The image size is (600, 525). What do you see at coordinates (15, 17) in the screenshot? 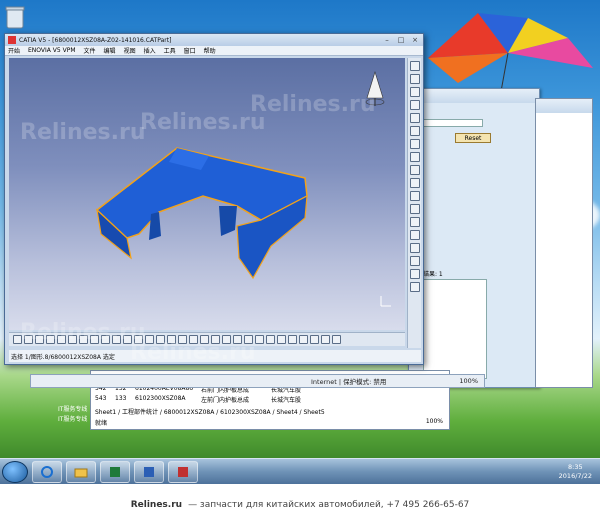
I see `recycle-bin-icon` at bounding box center [15, 17].